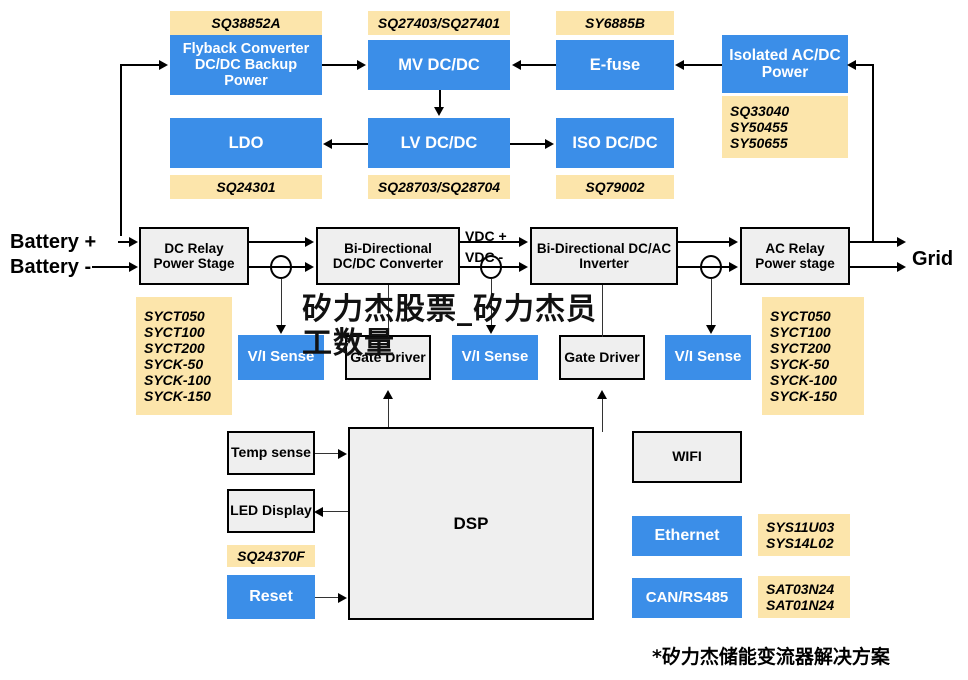 This screenshot has width=968, height=680. Describe the element at coordinates (439, 65) in the screenshot. I see `block-mv-dcdc: MV DC/DC` at that location.